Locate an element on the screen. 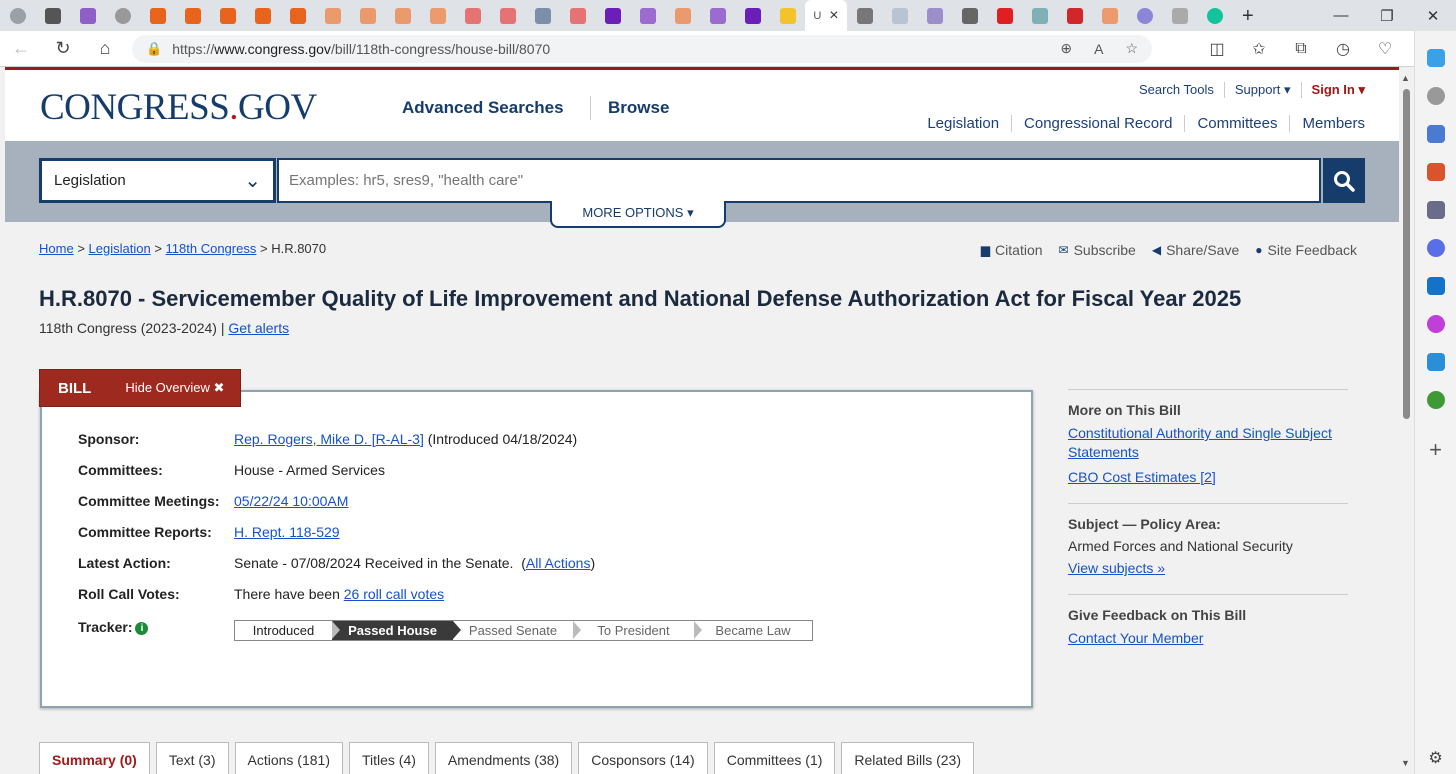  back-icon: ← is located at coordinates (21, 48).